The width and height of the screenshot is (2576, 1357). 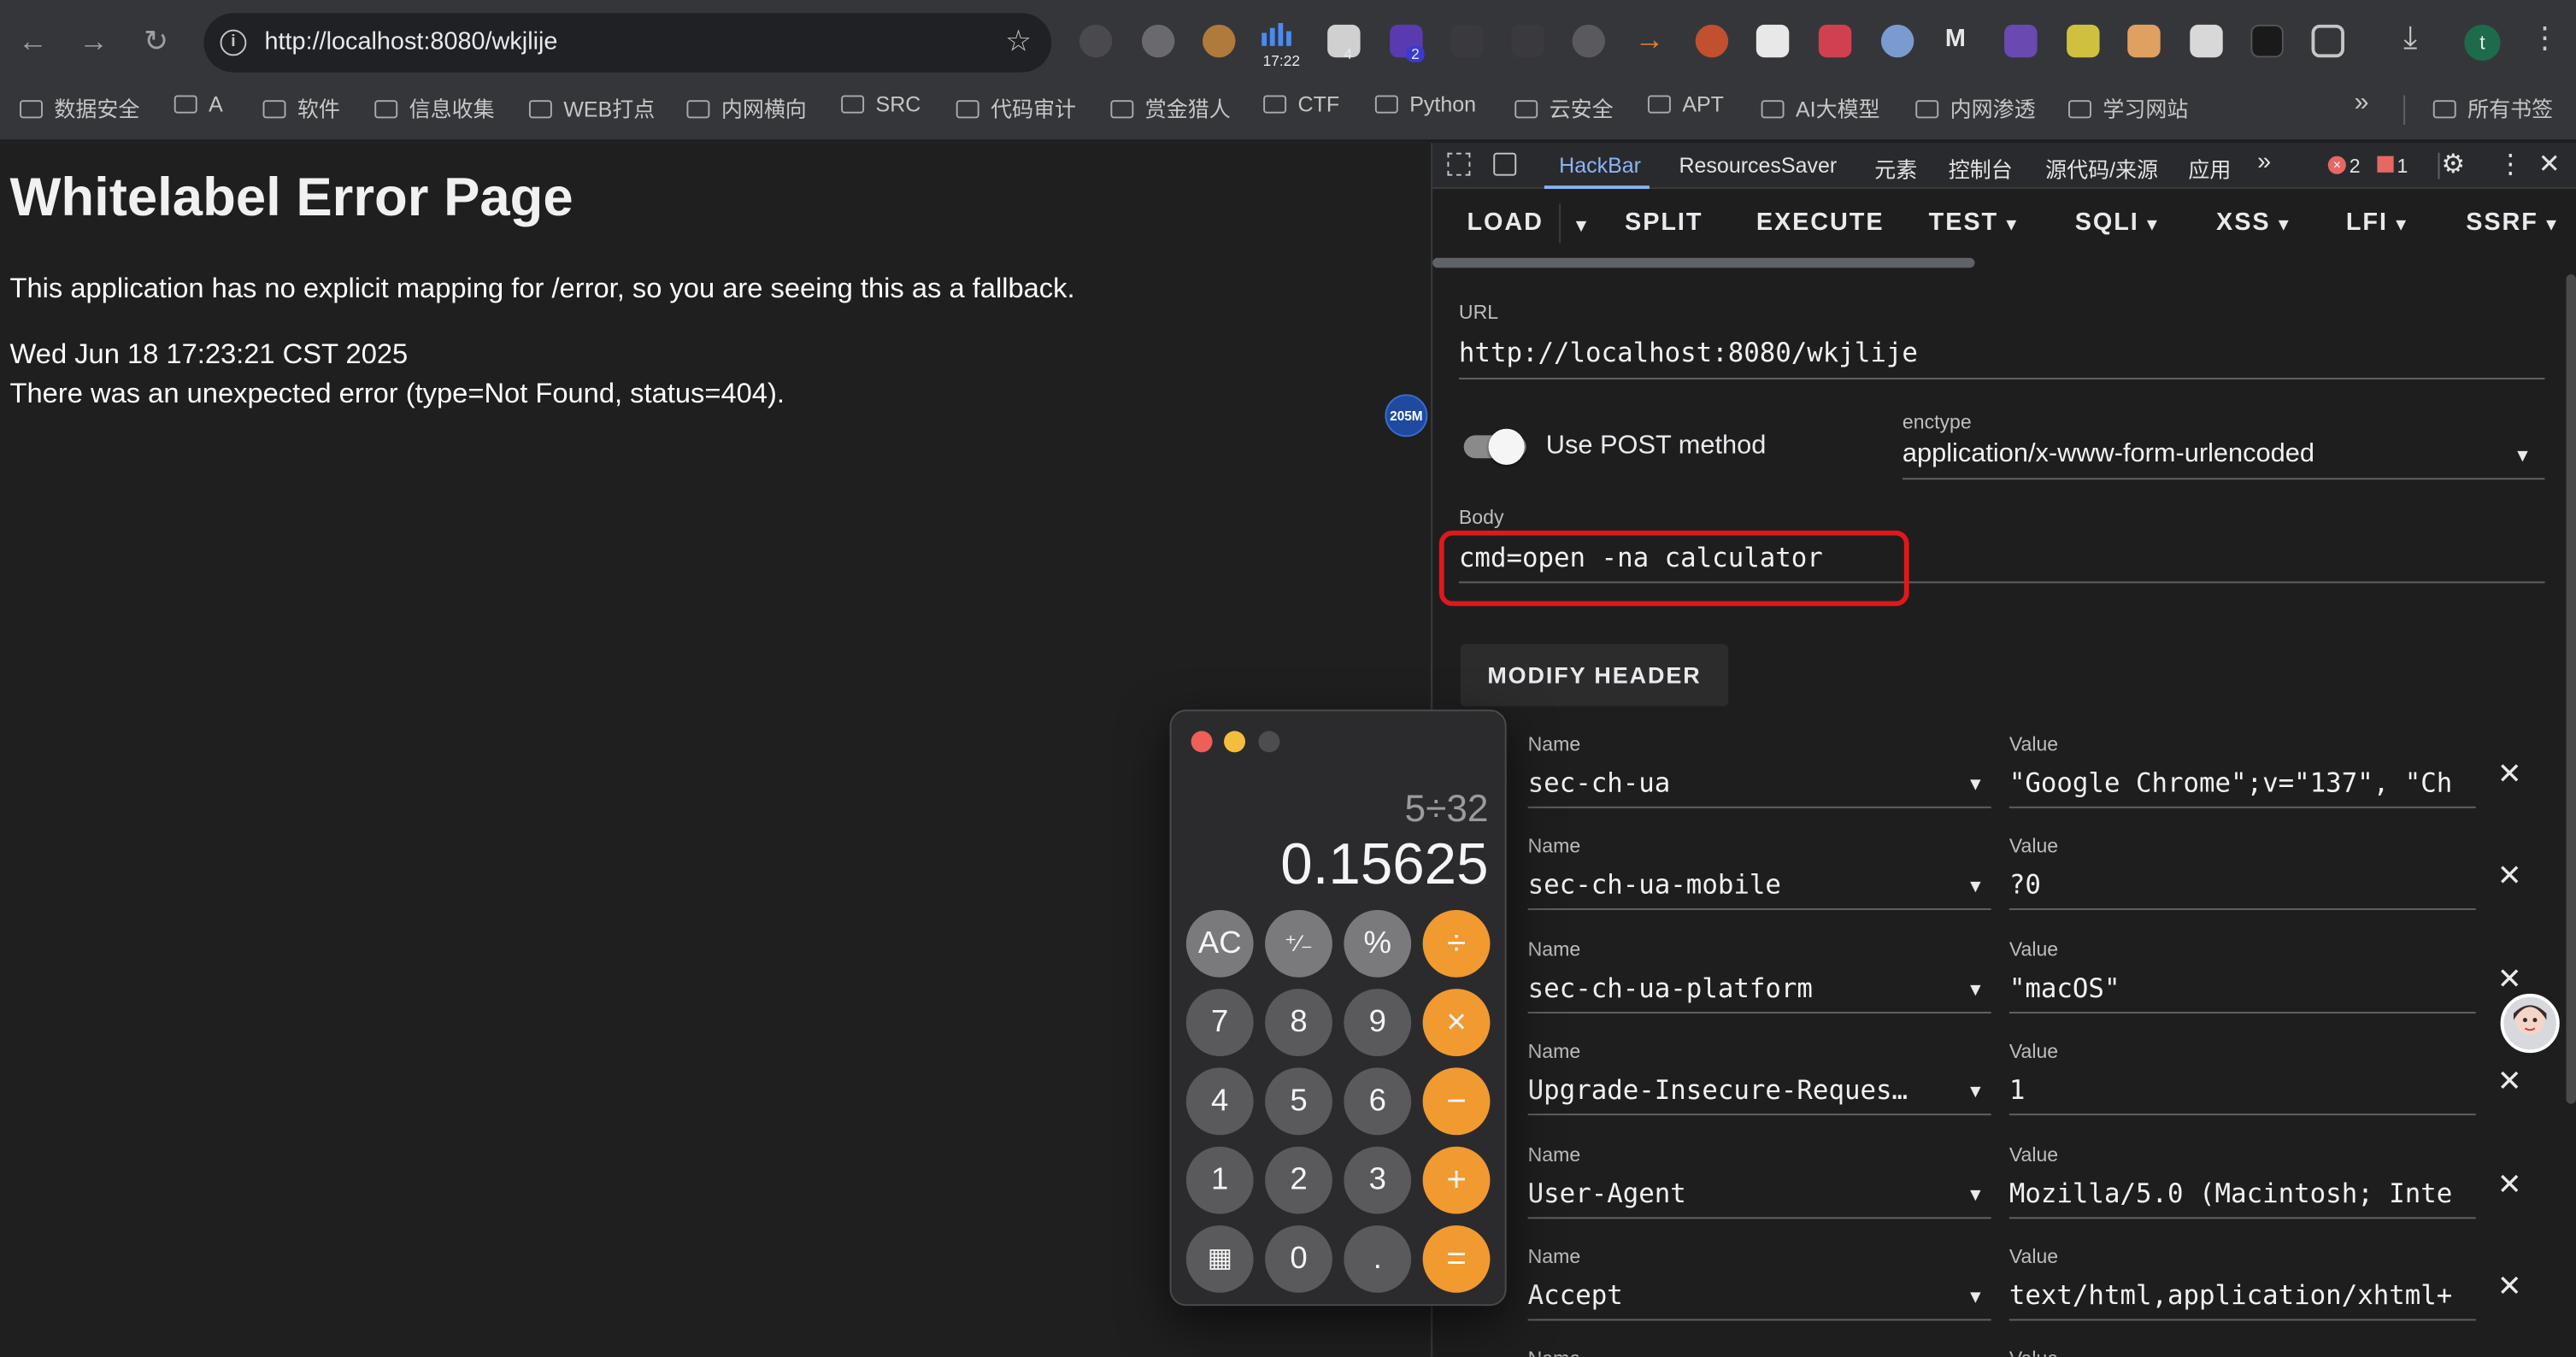 What do you see at coordinates (93, 41) in the screenshot?
I see `forward-icon: →` at bounding box center [93, 41].